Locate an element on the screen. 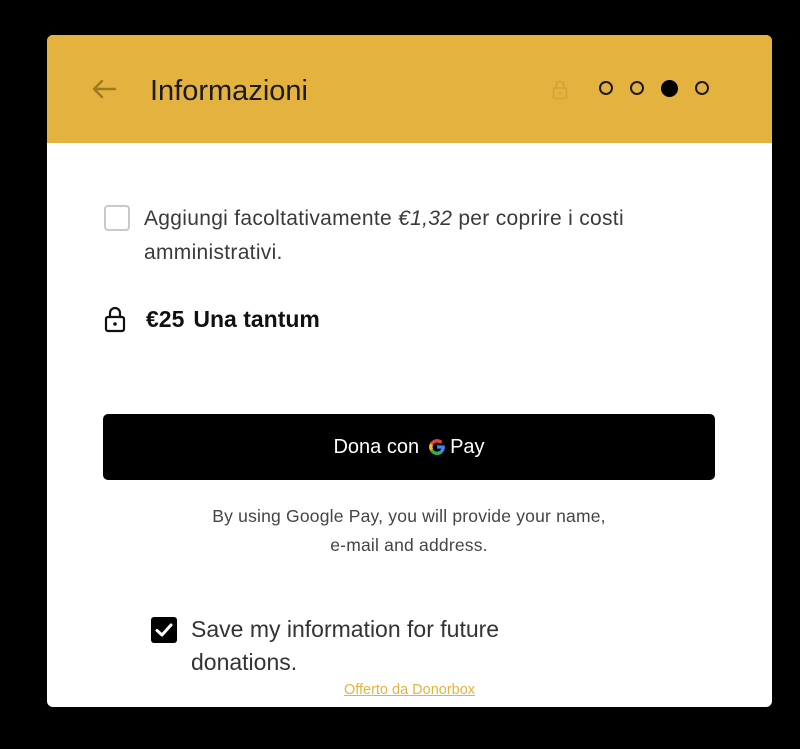 The width and height of the screenshot is (800, 749). arrow-left-icon is located at coordinates (104, 89).